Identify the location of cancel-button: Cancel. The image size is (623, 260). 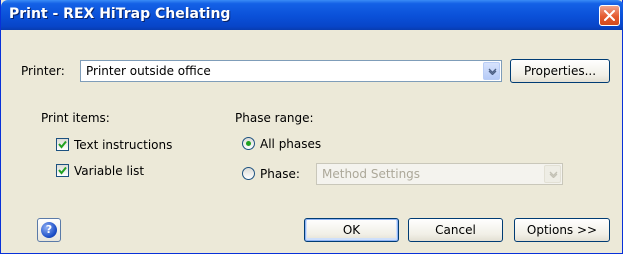
(455, 230).